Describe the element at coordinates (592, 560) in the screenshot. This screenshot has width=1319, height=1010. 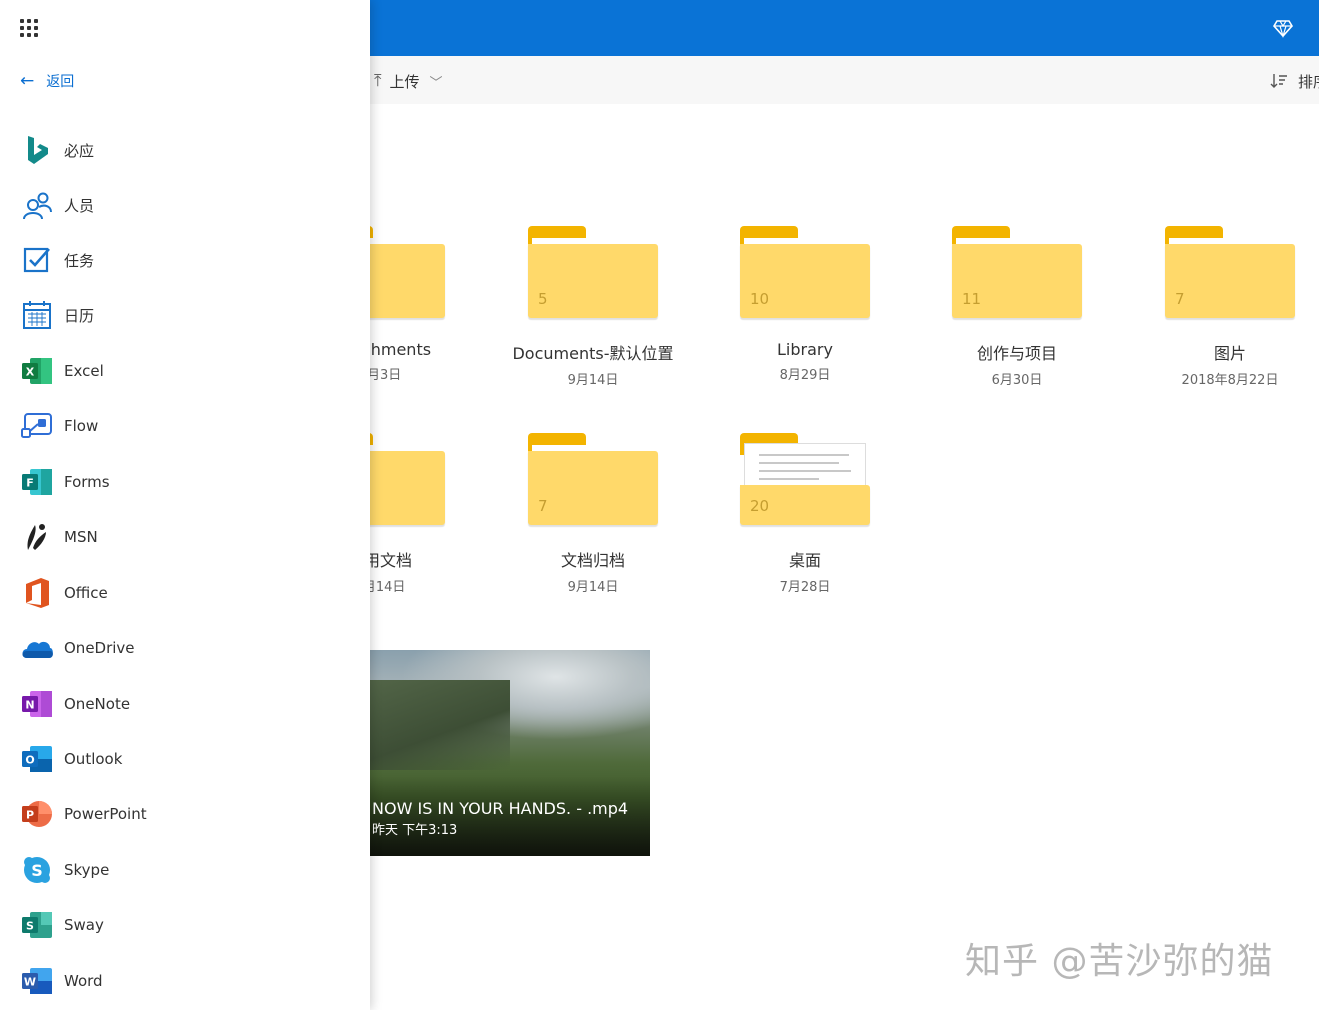
I see `folder-name: 文档归档` at that location.